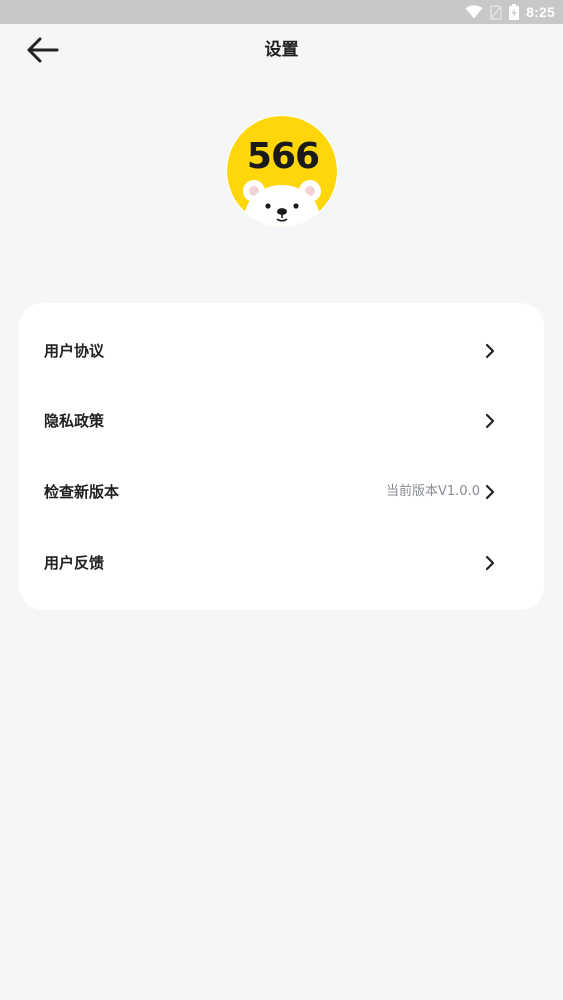 This screenshot has width=563, height=1000. Describe the element at coordinates (74, 563) in the screenshot. I see `settings-item-label: 用户反馈` at that location.